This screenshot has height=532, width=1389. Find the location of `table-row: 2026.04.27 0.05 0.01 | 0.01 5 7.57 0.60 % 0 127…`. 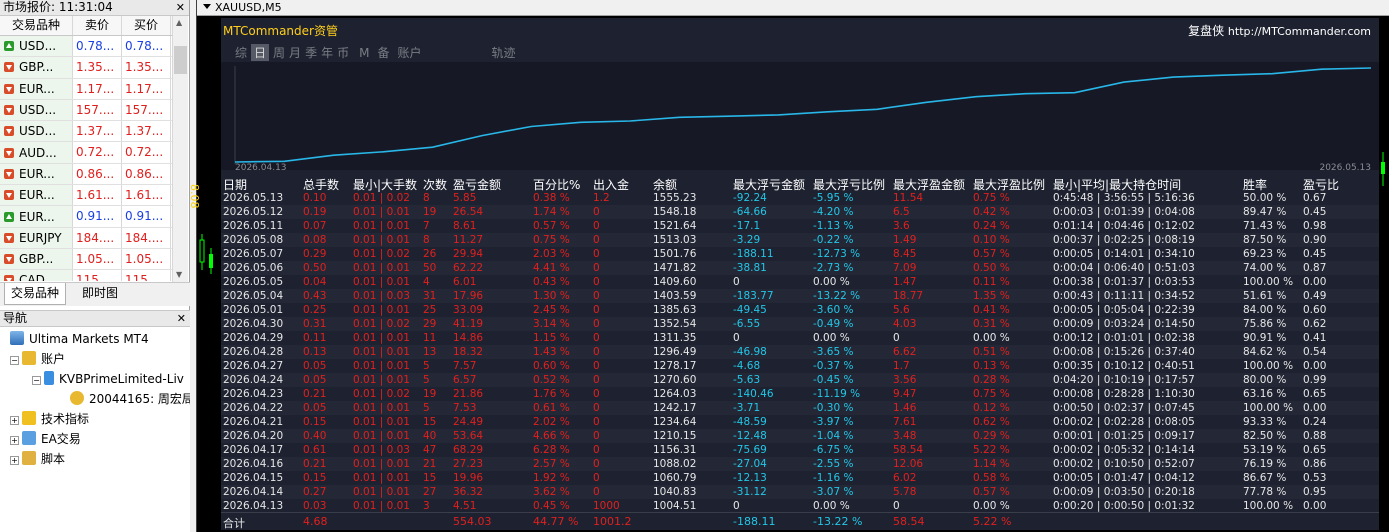

table-row: 2026.04.27 0.05 0.01 | 0.01 5 7.57 0.60 % 0 127… is located at coordinates (800, 366).